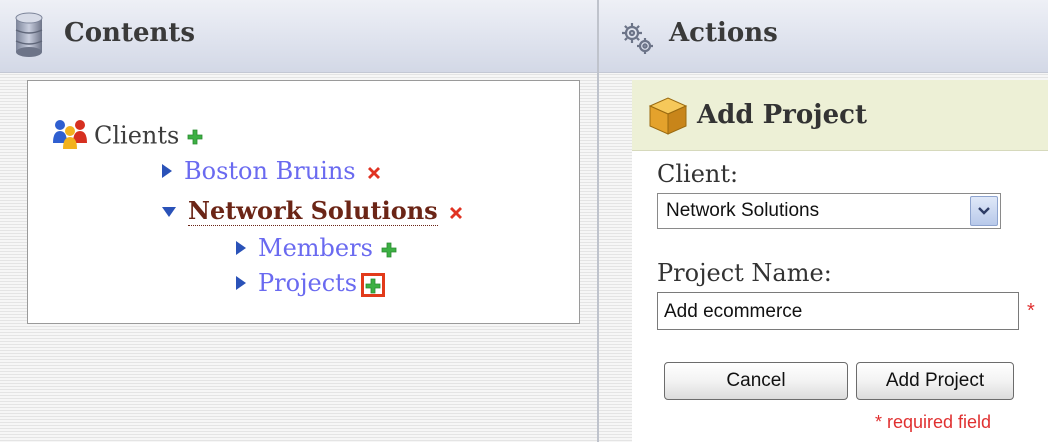 This screenshot has width=1048, height=442. What do you see at coordinates (373, 284) in the screenshot?
I see `add-project-plus-icon` at bounding box center [373, 284].